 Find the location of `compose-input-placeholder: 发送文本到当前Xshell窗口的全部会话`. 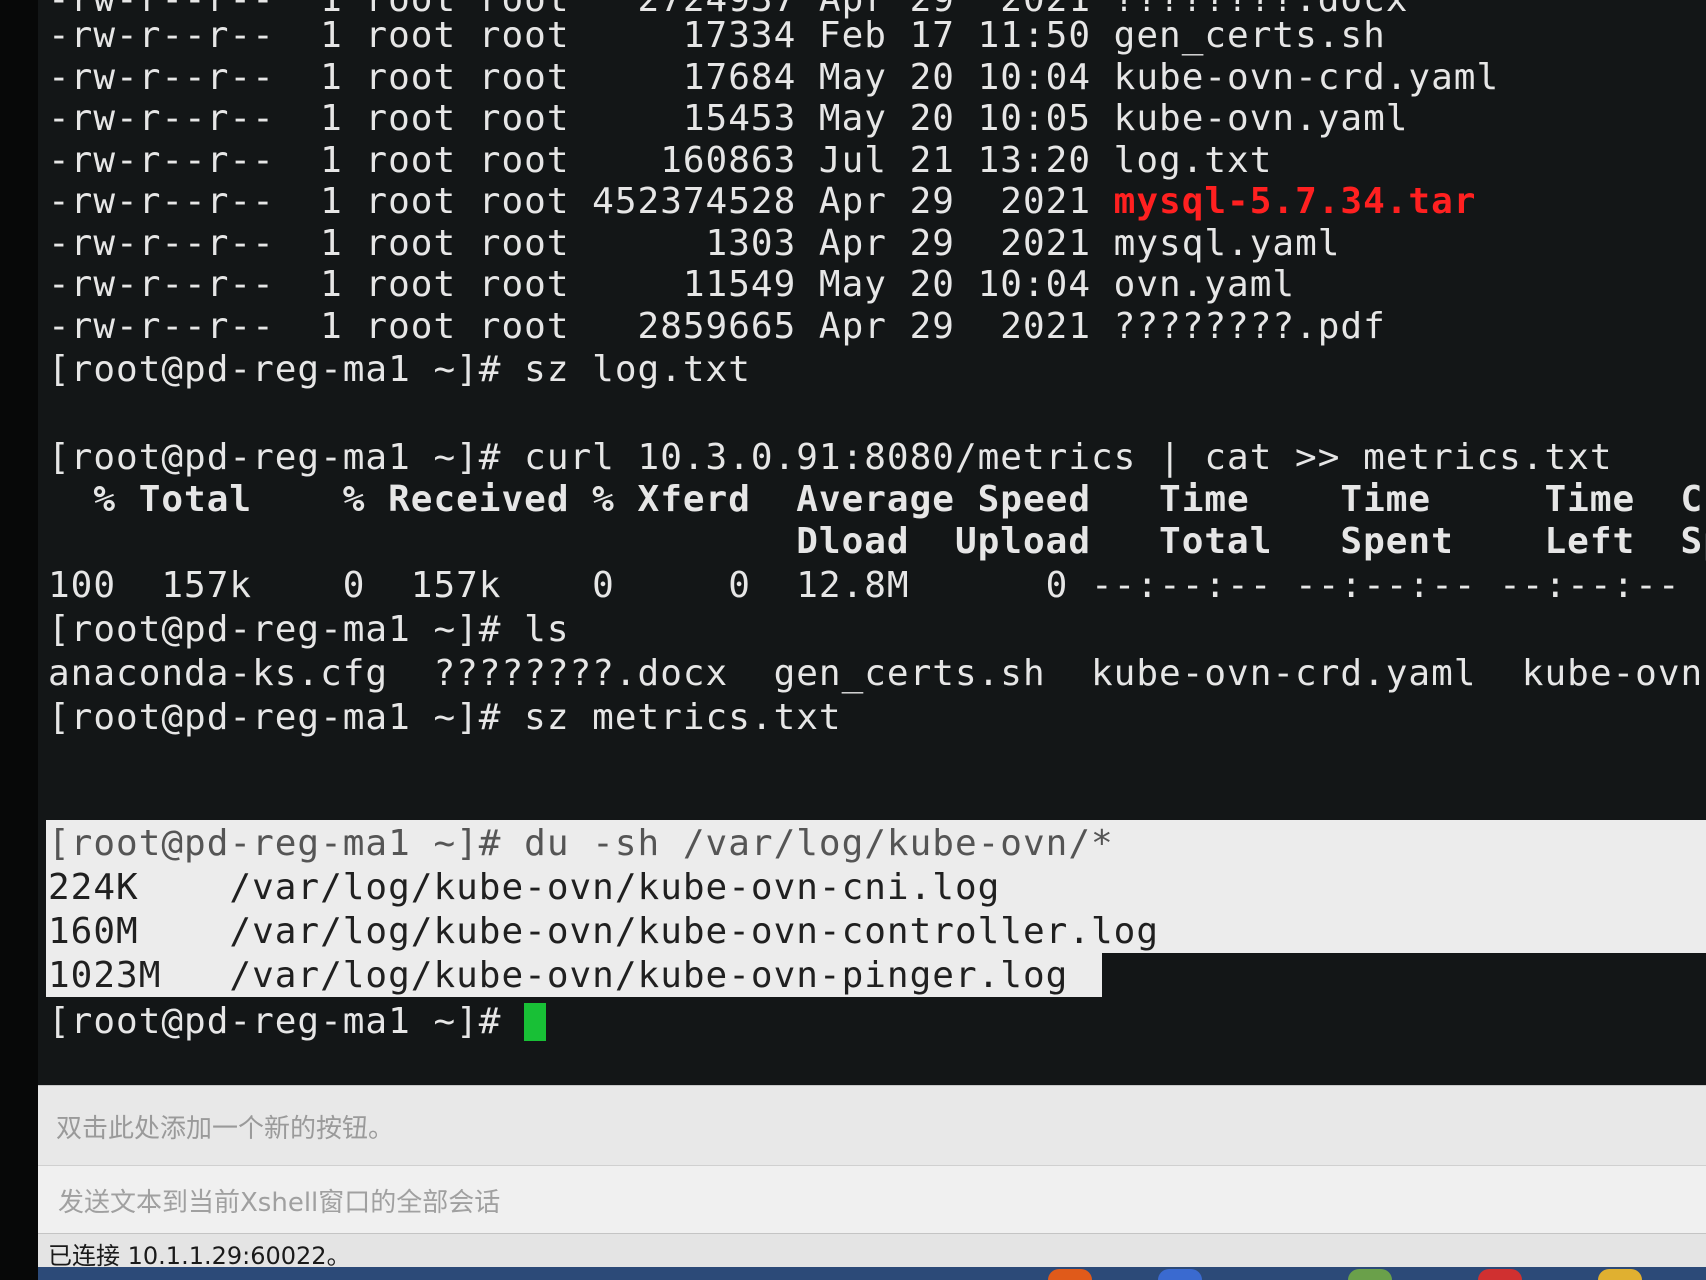

compose-input-placeholder: 发送文本到当前Xshell窗口的全部会话 is located at coordinates (279, 1200).